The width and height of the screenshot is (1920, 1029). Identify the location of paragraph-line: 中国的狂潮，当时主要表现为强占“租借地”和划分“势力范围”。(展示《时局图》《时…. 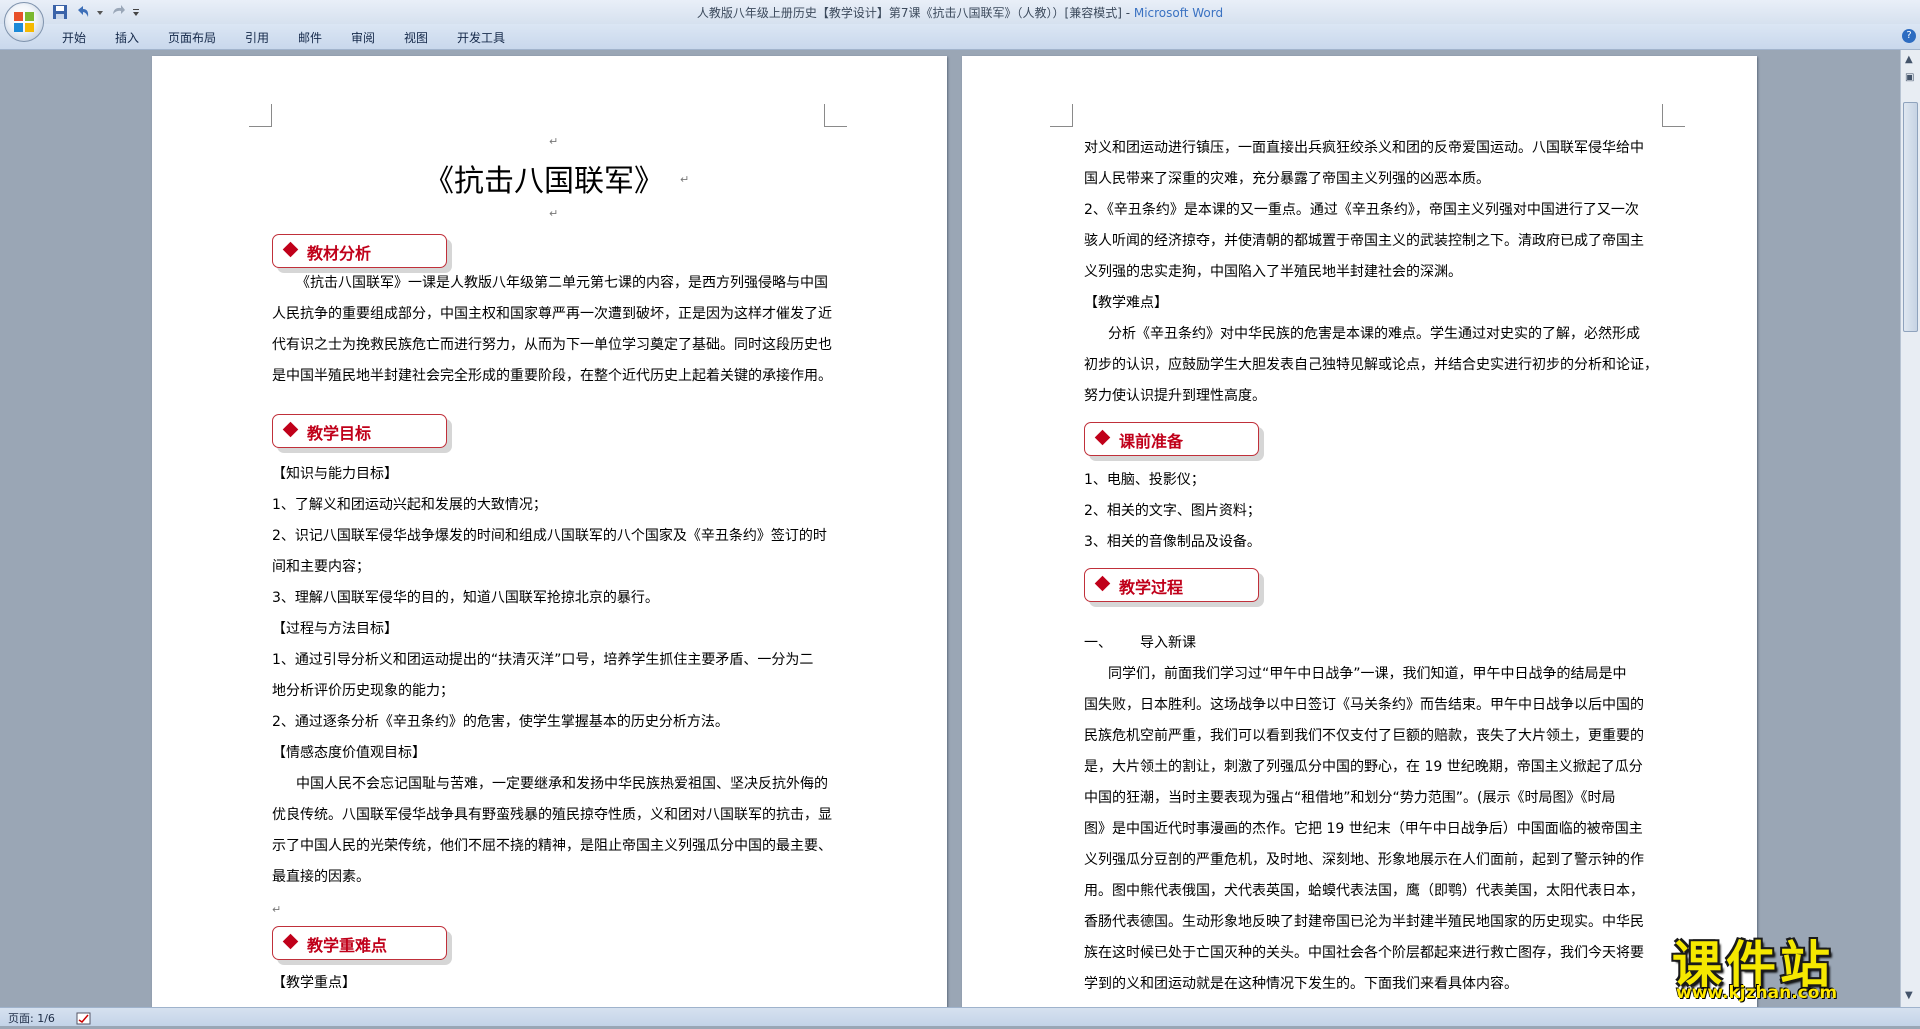
(1350, 798).